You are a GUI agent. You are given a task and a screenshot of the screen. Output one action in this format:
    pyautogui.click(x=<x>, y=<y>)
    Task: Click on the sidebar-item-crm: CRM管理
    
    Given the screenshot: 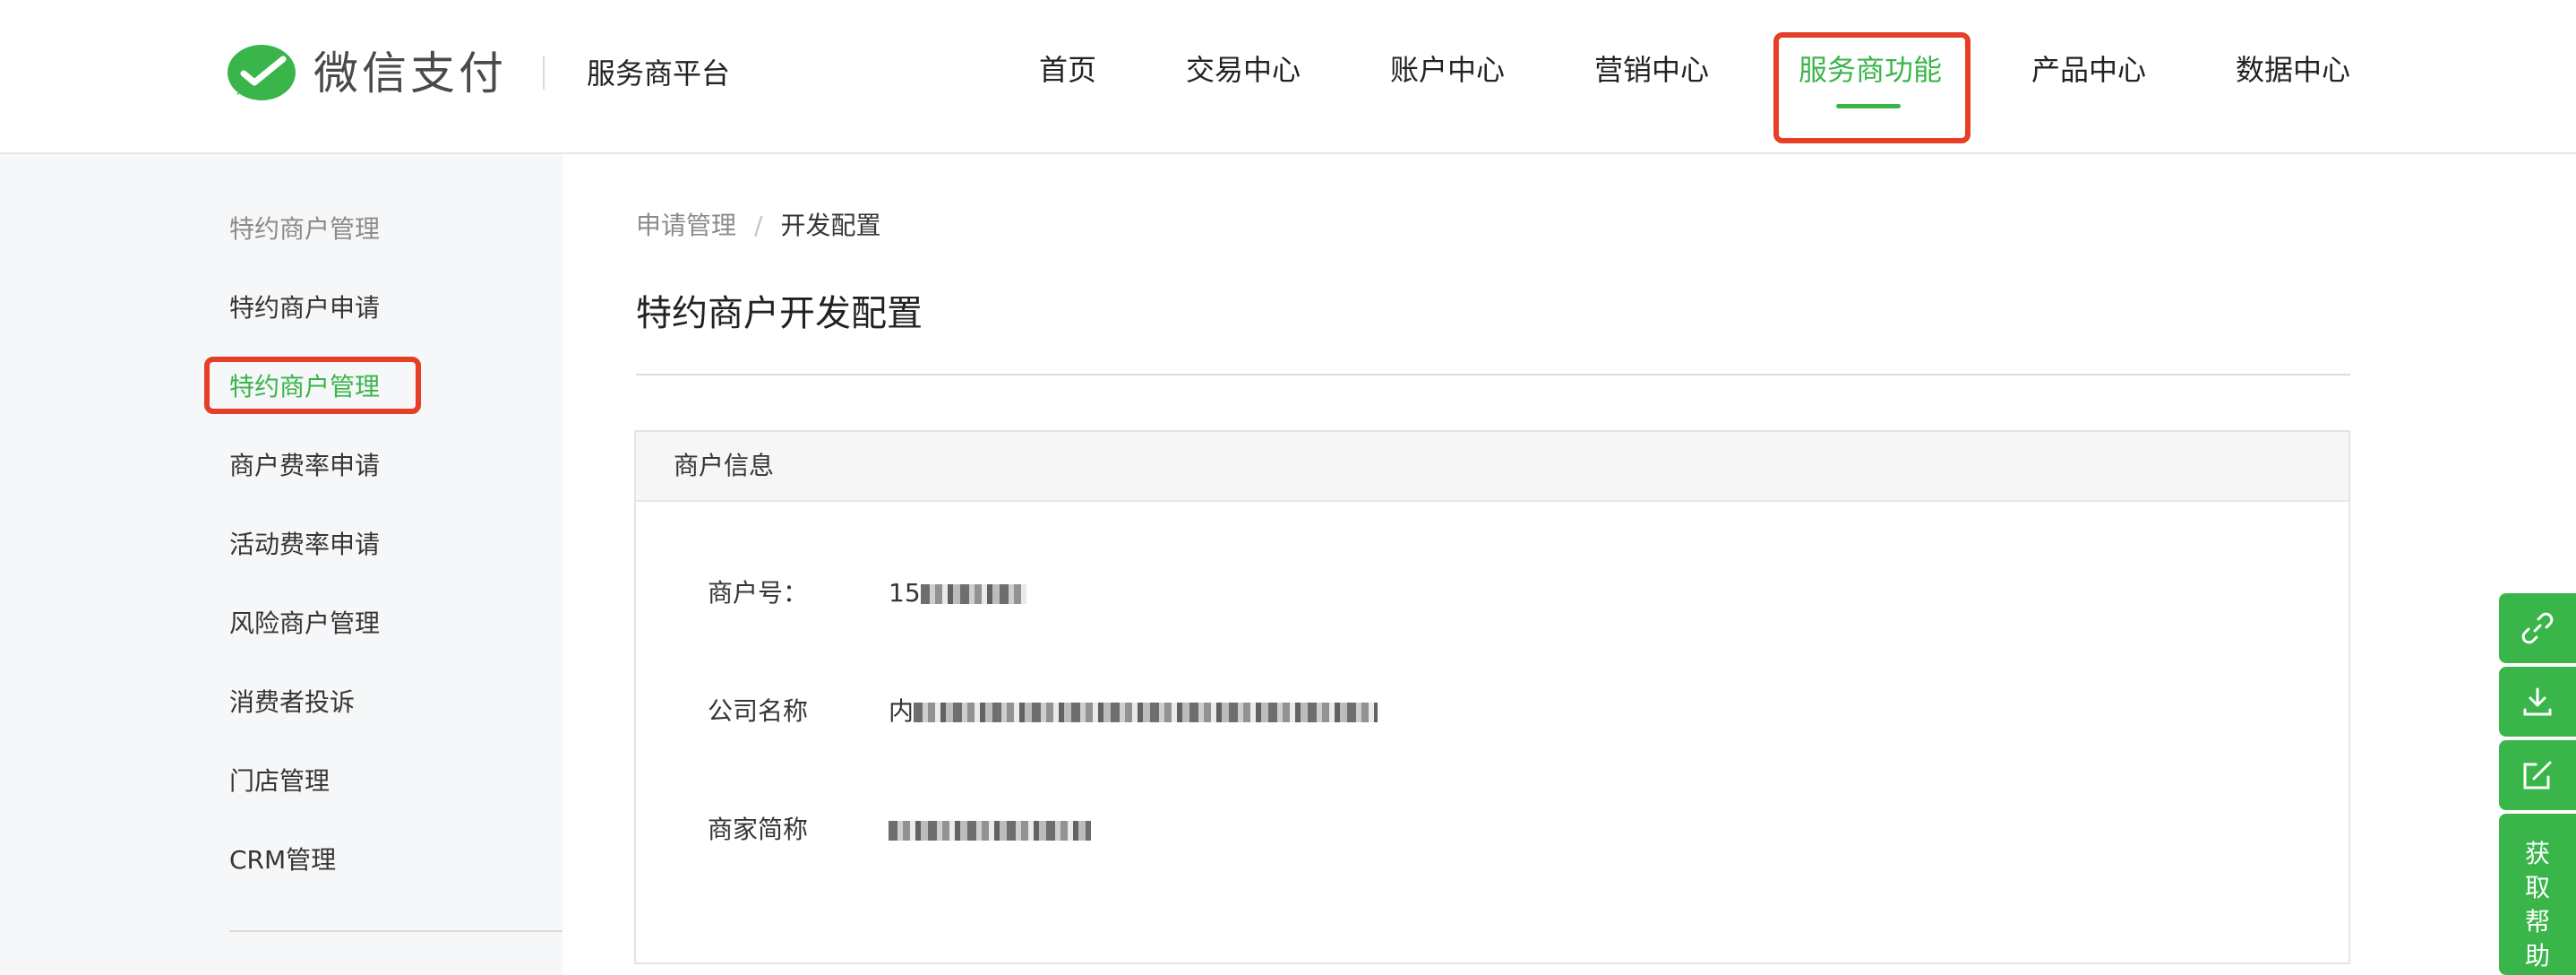 What is the action you would take?
    pyautogui.click(x=282, y=860)
    